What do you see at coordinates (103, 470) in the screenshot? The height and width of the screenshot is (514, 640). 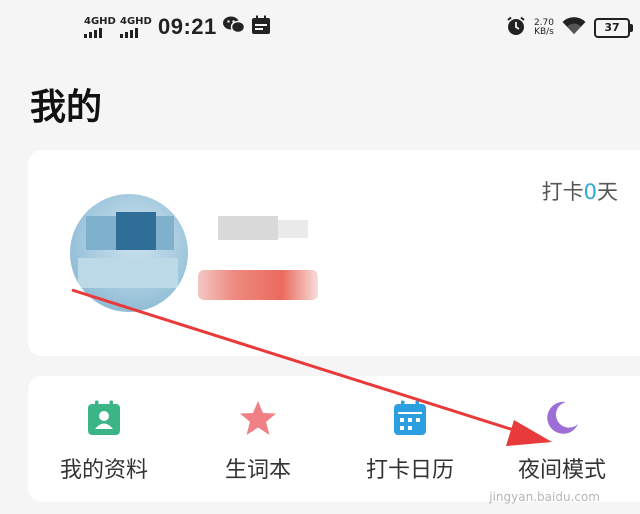 I see `menu-label-my-profile: 我的资料` at bounding box center [103, 470].